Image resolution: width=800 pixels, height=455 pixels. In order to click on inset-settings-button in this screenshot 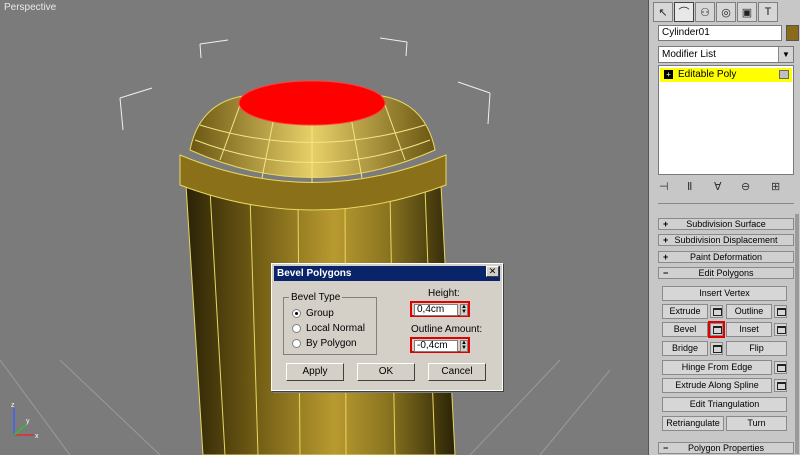, I will do `click(780, 329)`.